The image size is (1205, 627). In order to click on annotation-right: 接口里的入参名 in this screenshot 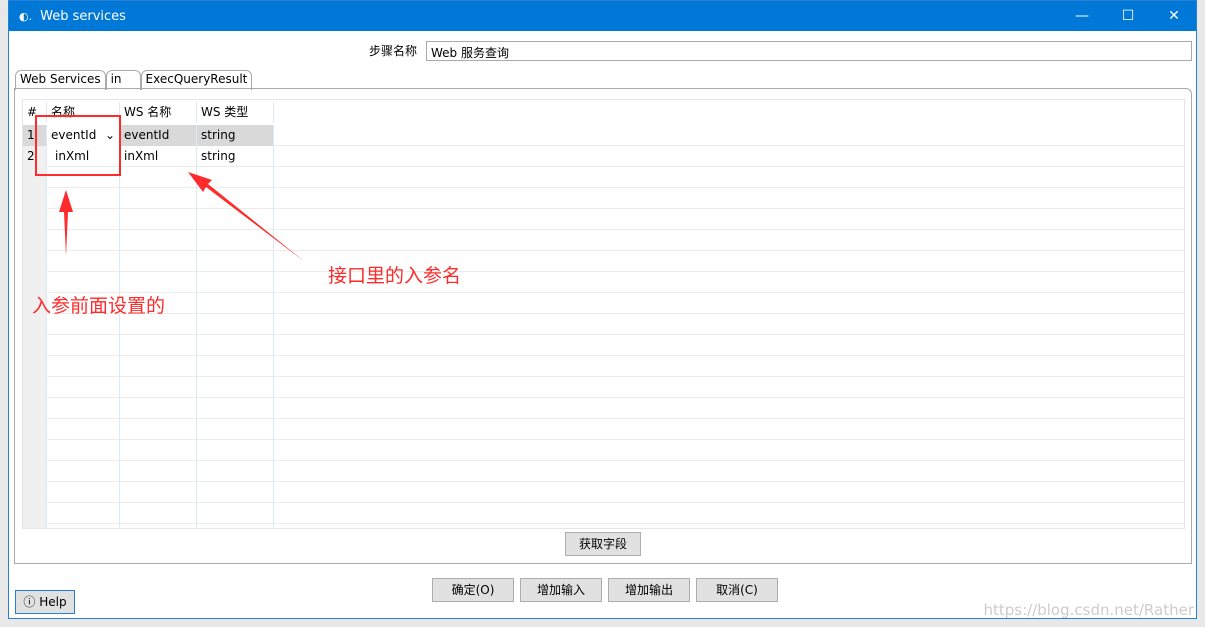, I will do `click(395, 276)`.